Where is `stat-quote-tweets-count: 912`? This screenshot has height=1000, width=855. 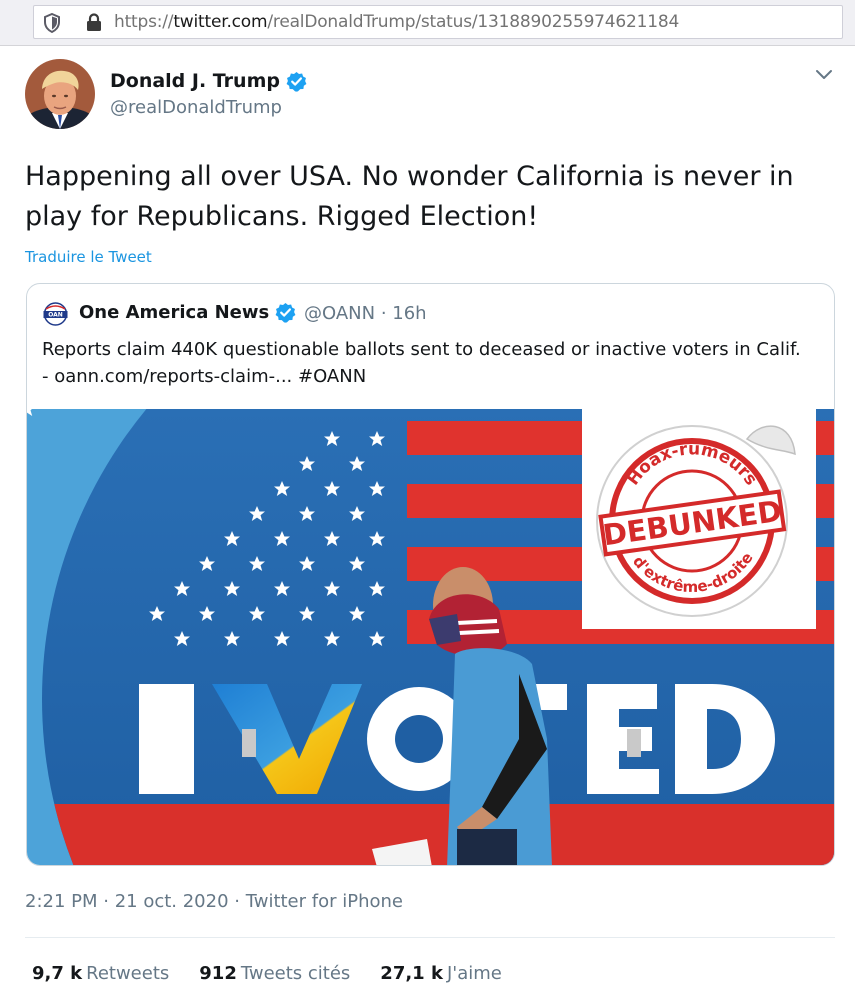 stat-quote-tweets-count: 912 is located at coordinates (218, 973).